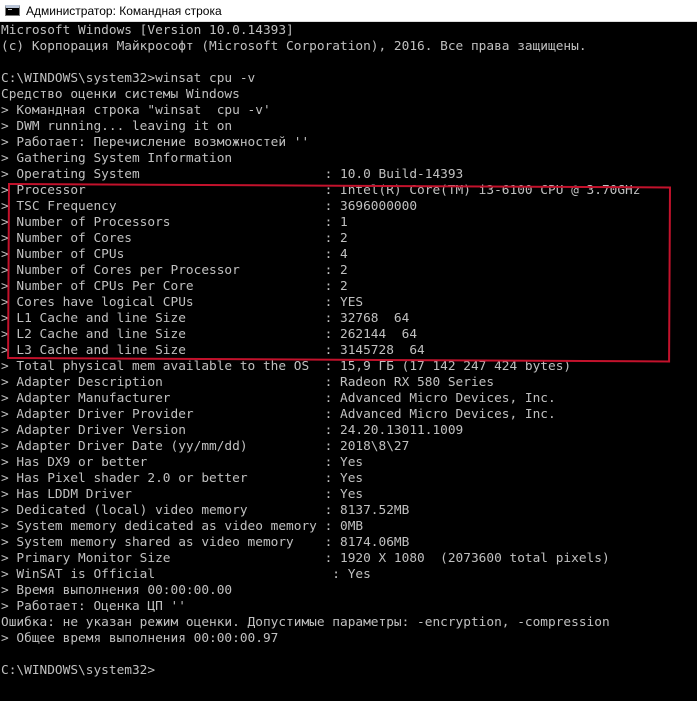 The image size is (697, 701). Describe the element at coordinates (213, 350) in the screenshot. I see `console-line: > L3 Cache and line Size : 3145728 64` at that location.